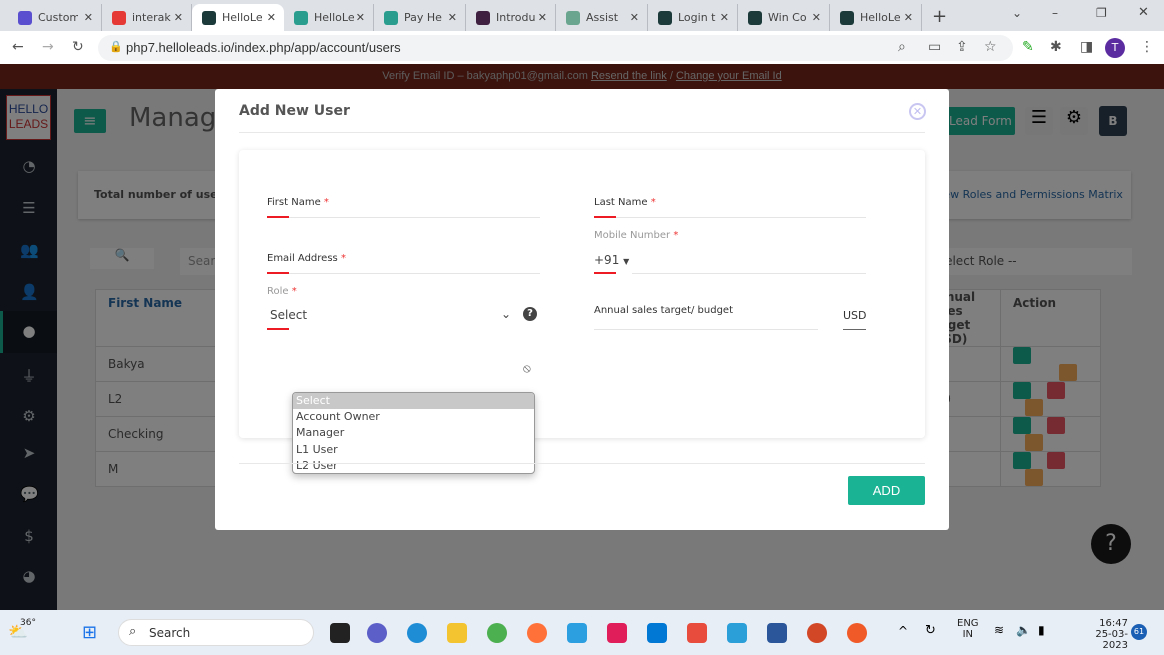 The image size is (1164, 655). What do you see at coordinates (413, 417) in the screenshot?
I see `role-option: Account Owner` at bounding box center [413, 417].